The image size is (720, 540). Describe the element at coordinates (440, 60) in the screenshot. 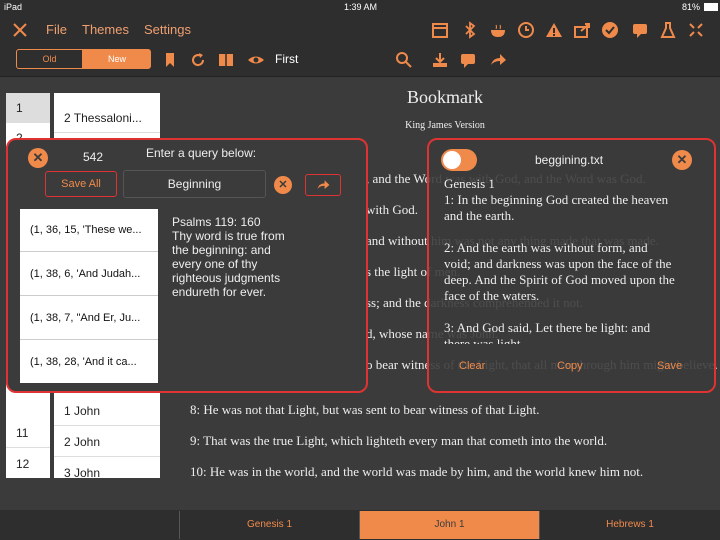

I see `download-icon` at that location.